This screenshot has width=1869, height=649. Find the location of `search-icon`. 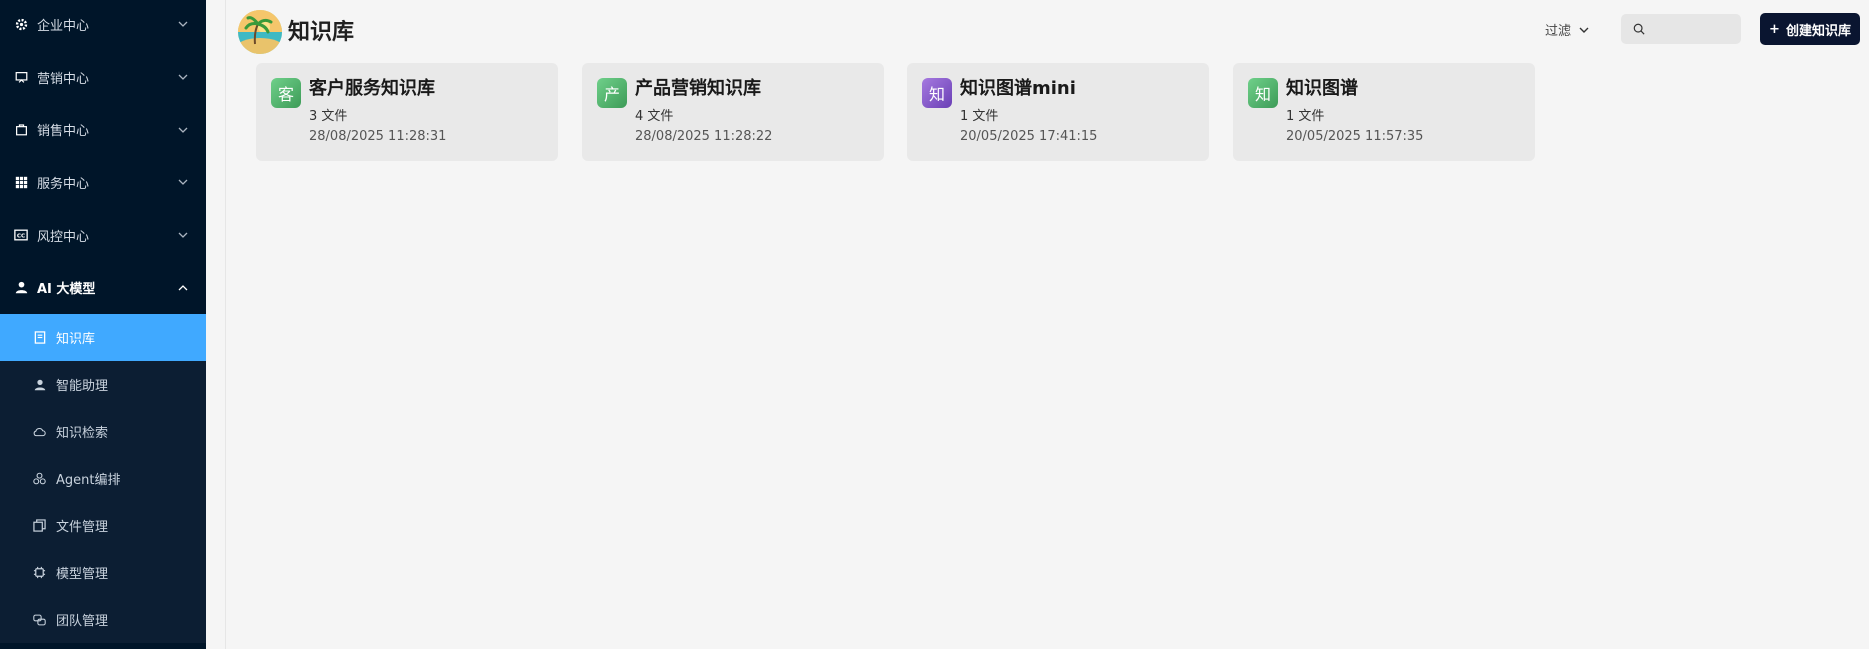

search-icon is located at coordinates (1639, 29).